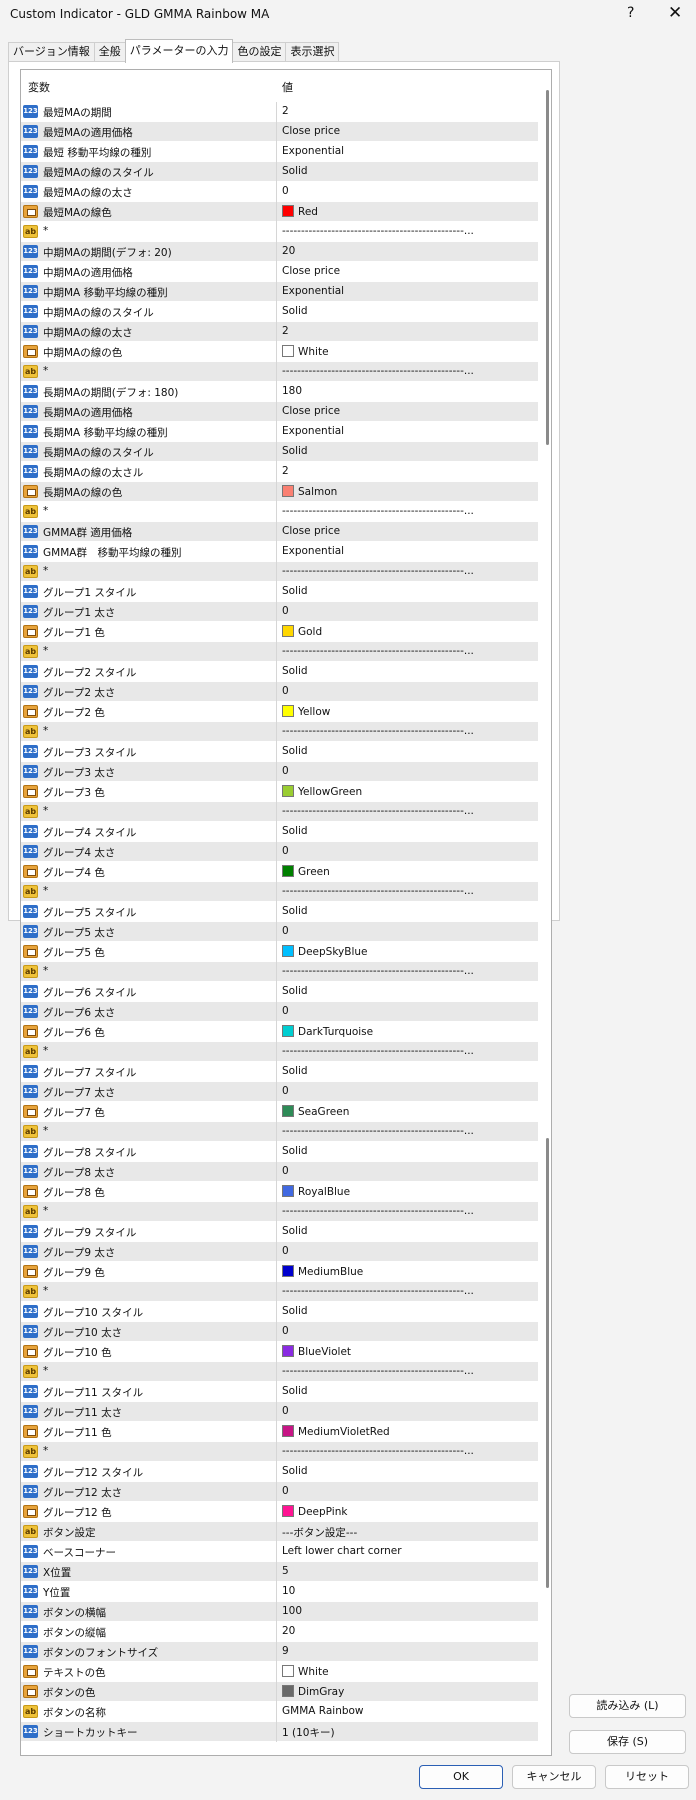 This screenshot has width=696, height=1800. What do you see at coordinates (313, 1691) in the screenshot?
I see `parameter-value: DimGray` at bounding box center [313, 1691].